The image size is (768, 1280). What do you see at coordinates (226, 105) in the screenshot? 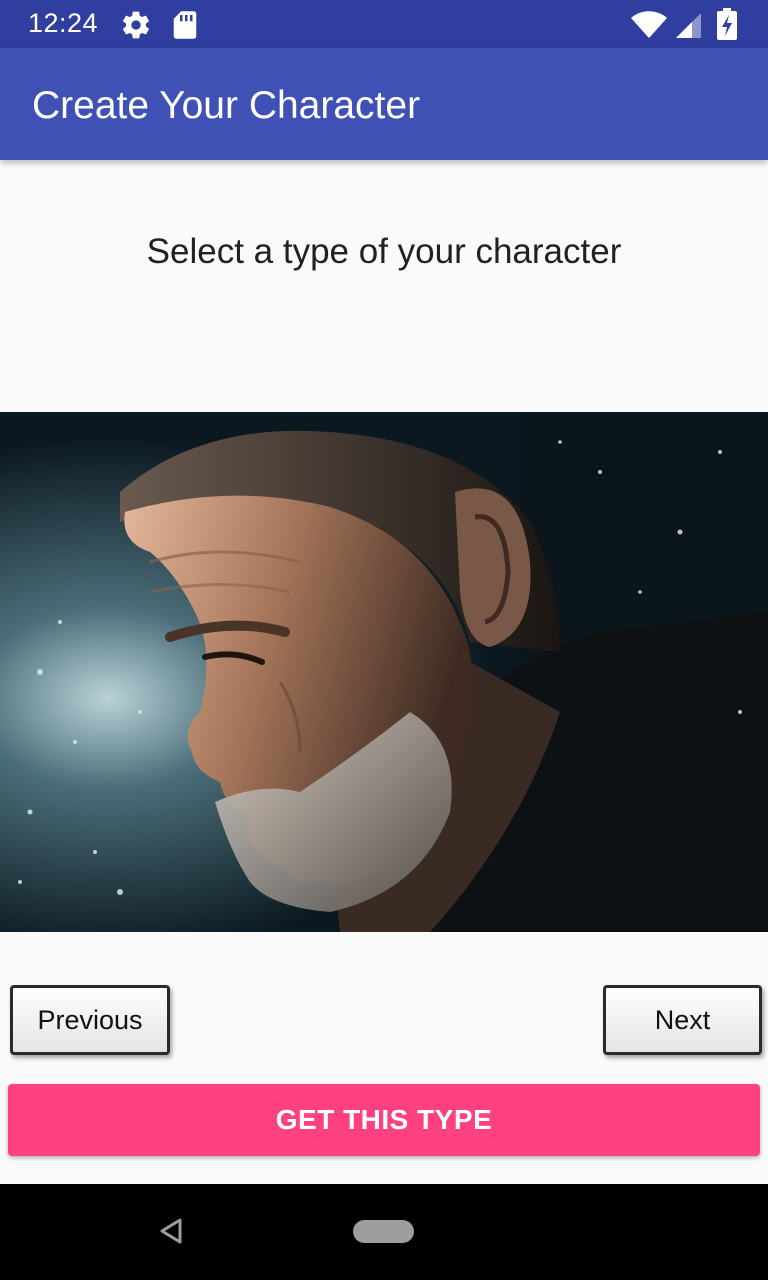
I see `page-title: Create Your Character` at bounding box center [226, 105].